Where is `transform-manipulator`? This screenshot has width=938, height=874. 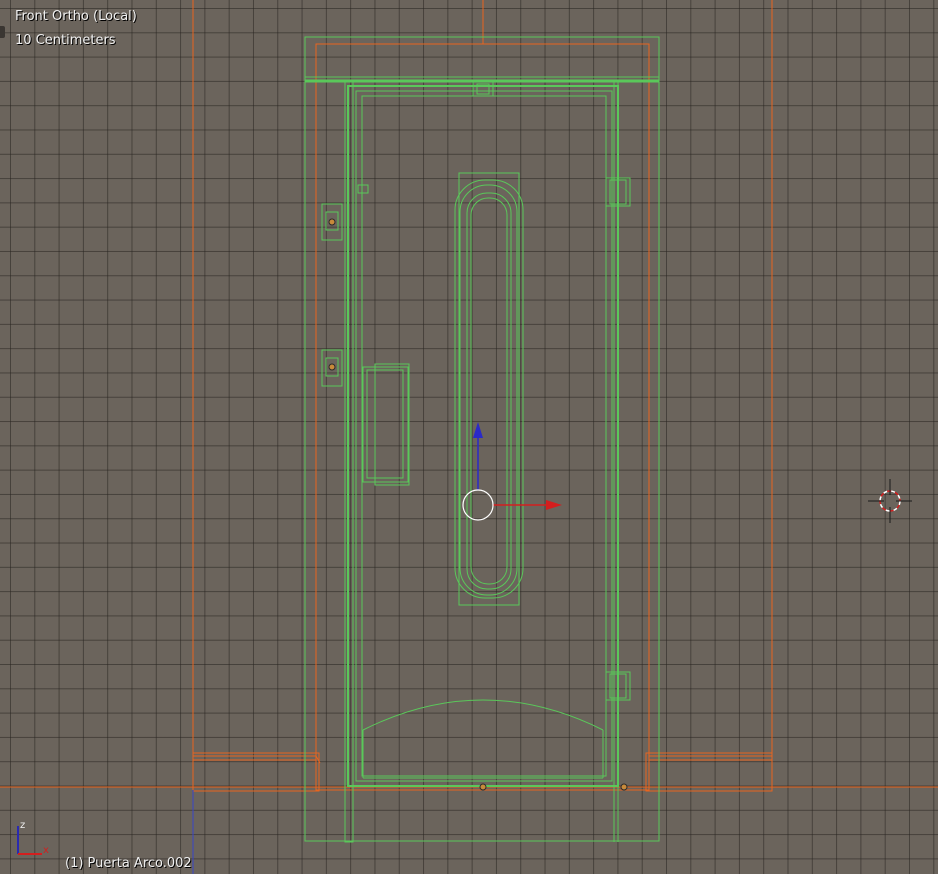
transform-manipulator is located at coordinates (512, 471).